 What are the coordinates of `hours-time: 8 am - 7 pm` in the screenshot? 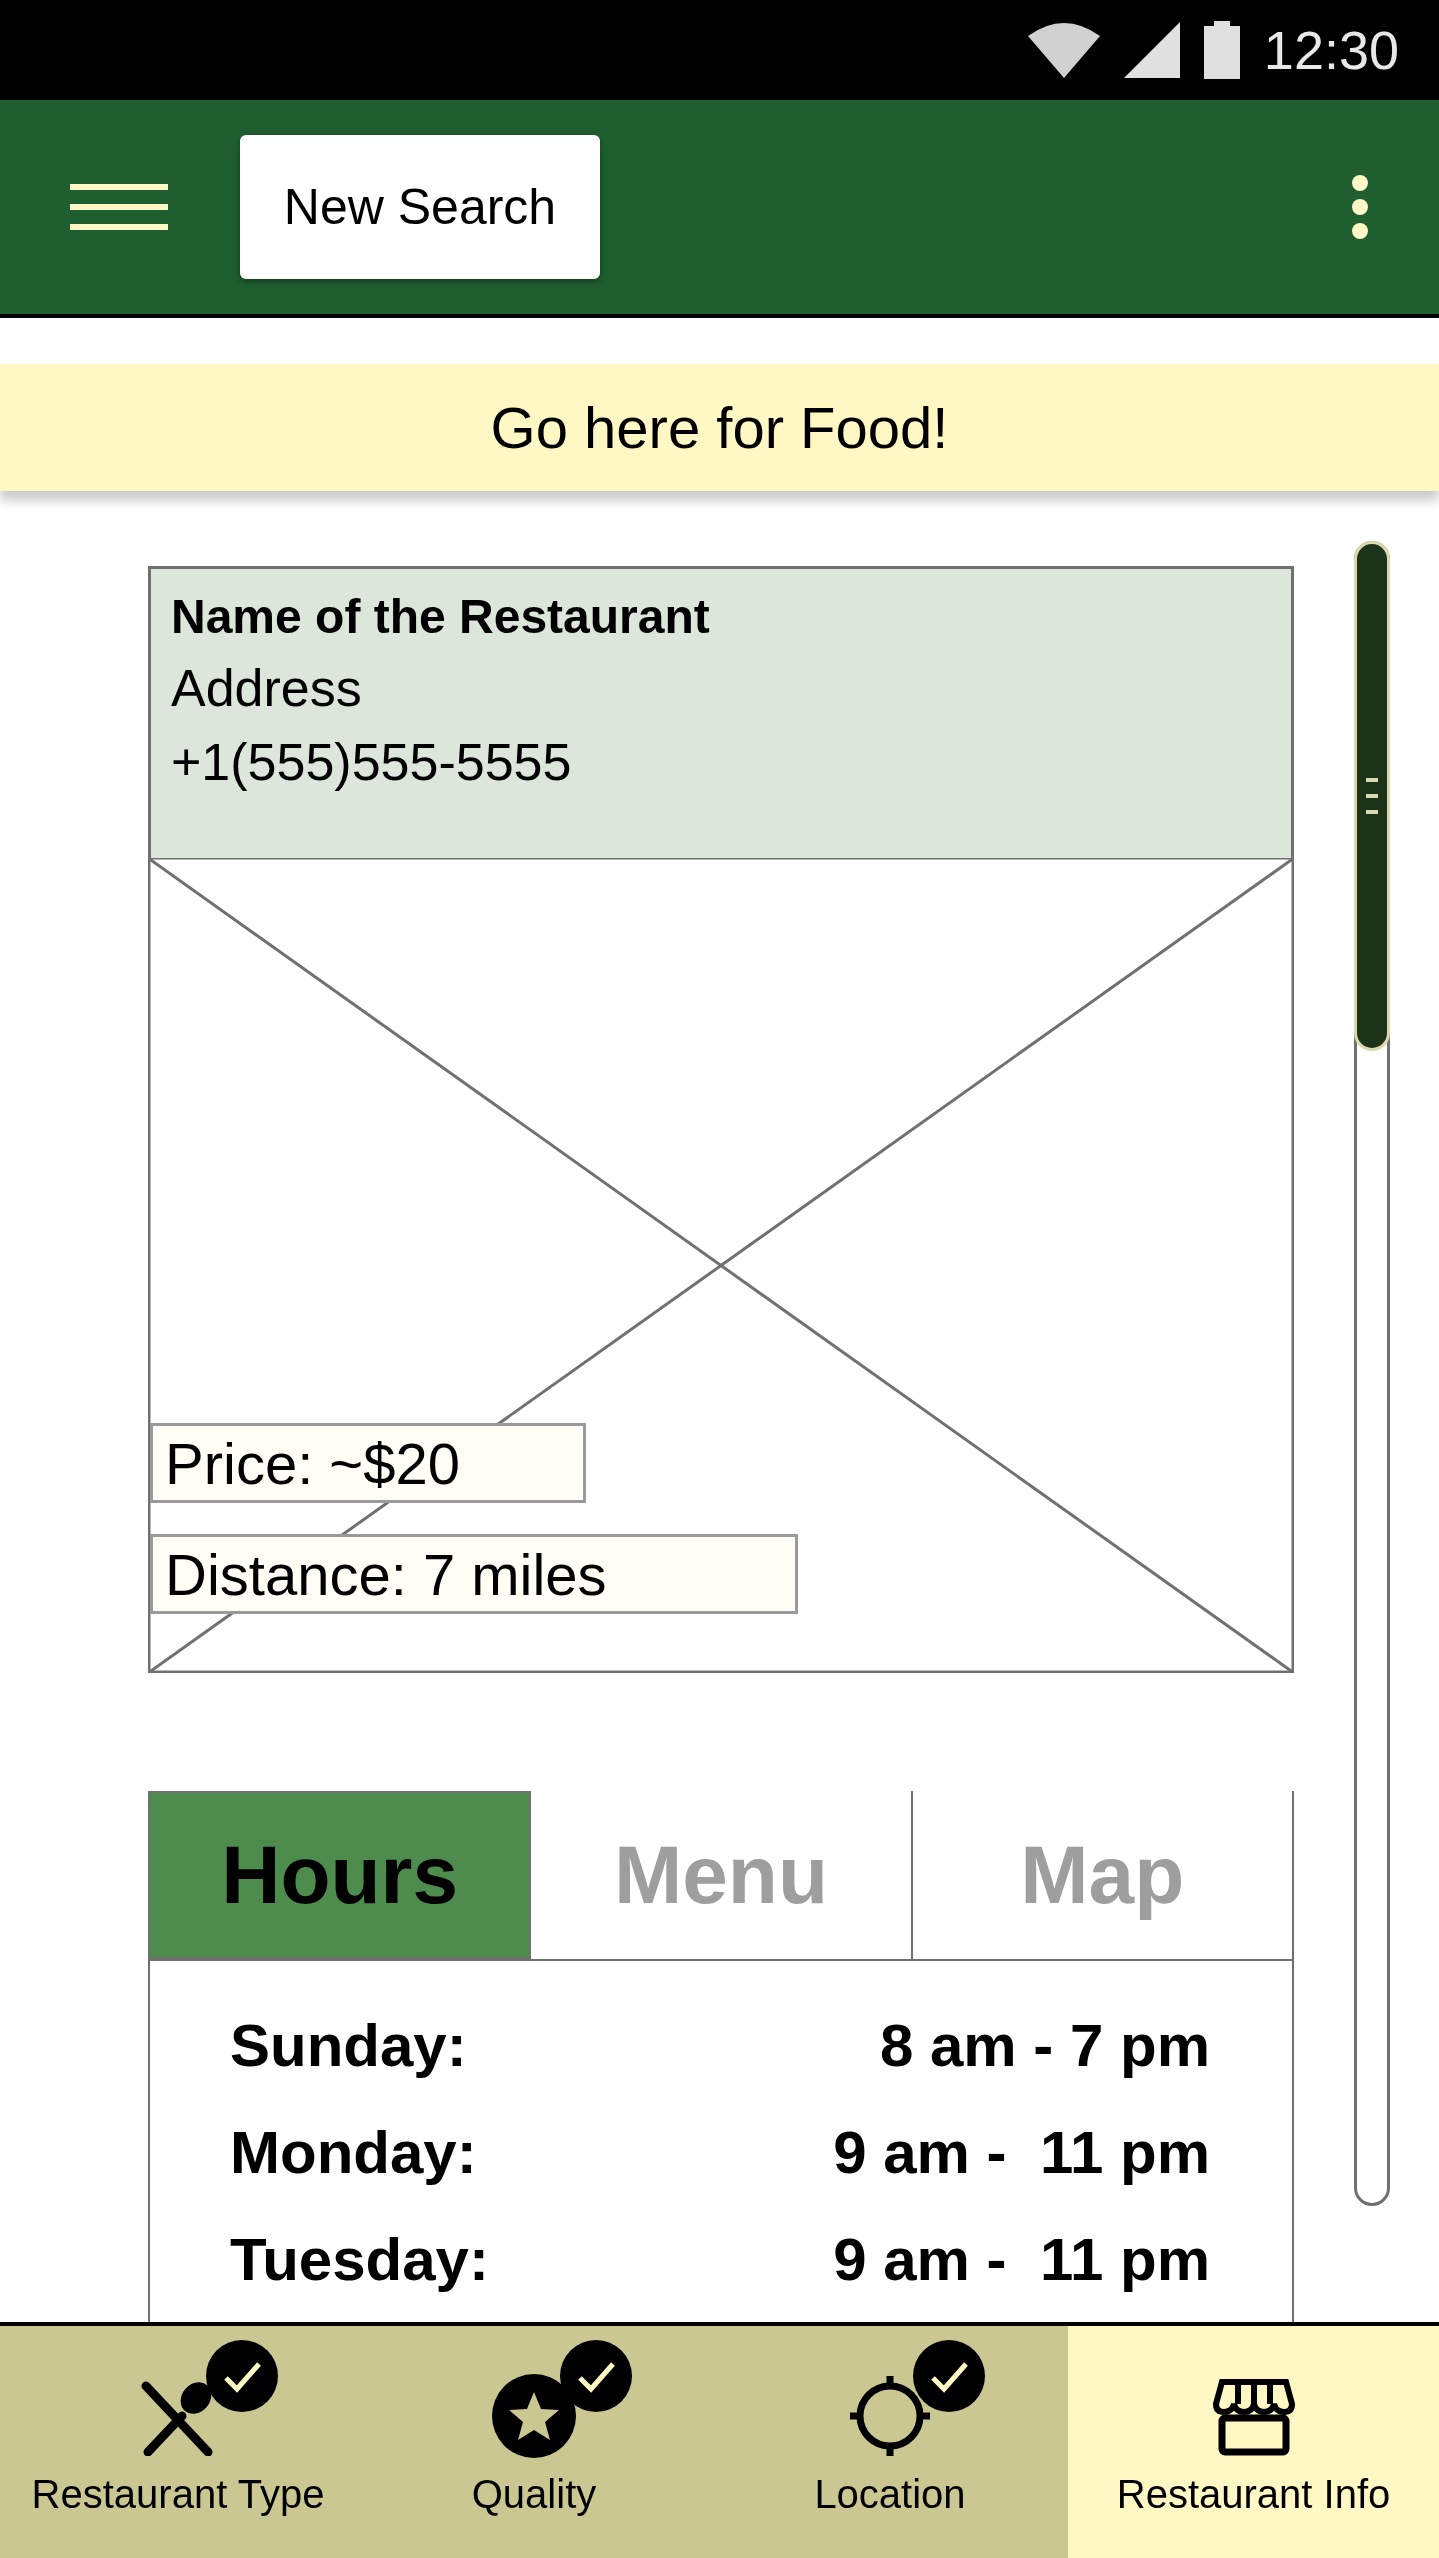 It's located at (1044, 2045).